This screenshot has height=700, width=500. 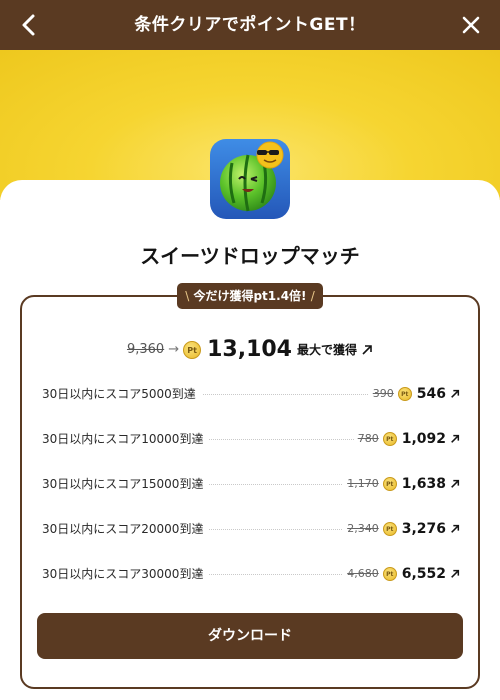 What do you see at coordinates (363, 573) in the screenshot?
I see `task-old-points: 4,680` at bounding box center [363, 573].